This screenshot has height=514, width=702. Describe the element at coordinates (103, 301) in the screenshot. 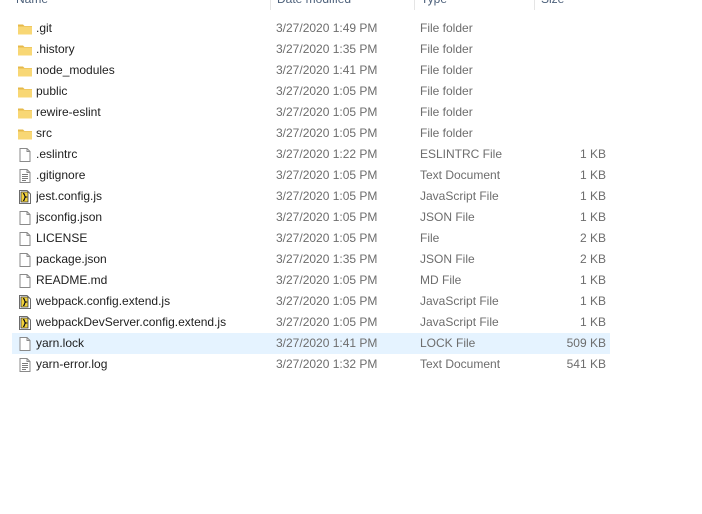

I see `file-name: webpack.config.extend.js` at that location.